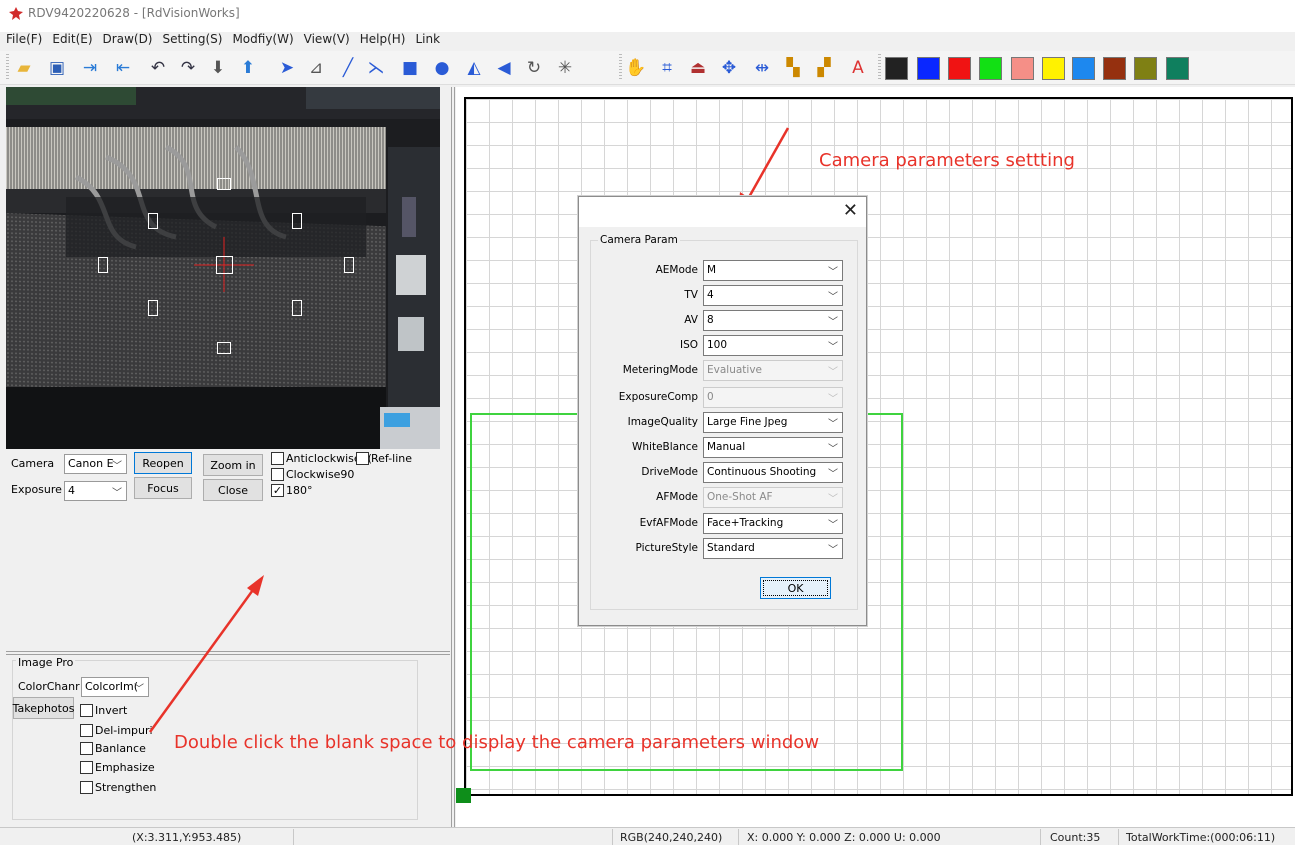  I want to click on param-value-imagequality: Large Fine Jpeg, so click(747, 422).